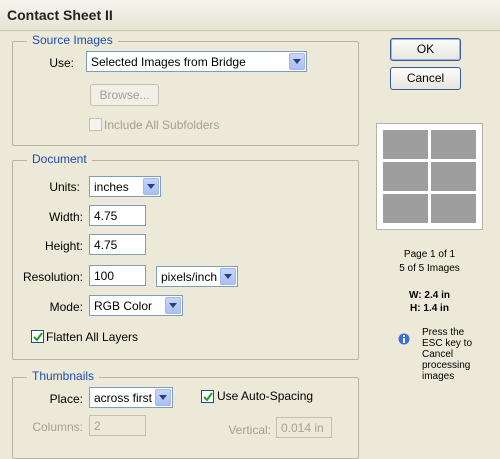 This screenshot has width=500, height=459. I want to click on vertical-field, so click(304, 427).